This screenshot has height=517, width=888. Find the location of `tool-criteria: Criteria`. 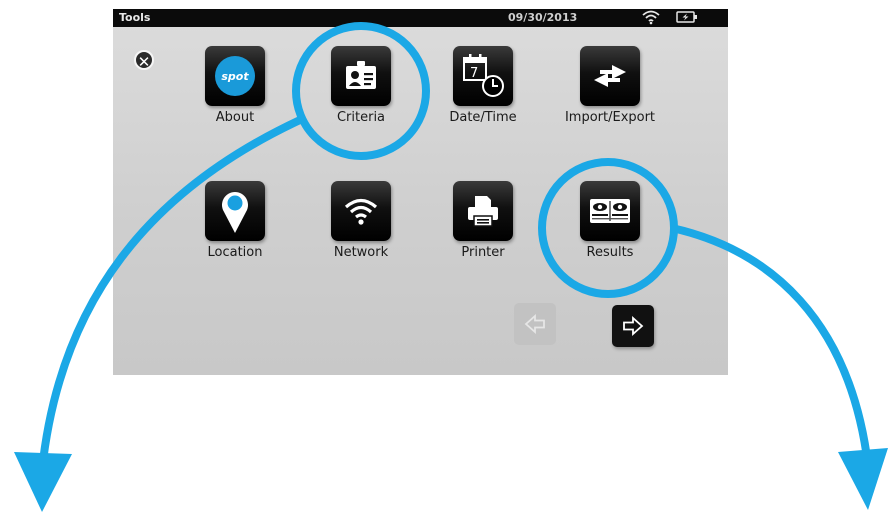

tool-criteria: Criteria is located at coordinates (361, 106).